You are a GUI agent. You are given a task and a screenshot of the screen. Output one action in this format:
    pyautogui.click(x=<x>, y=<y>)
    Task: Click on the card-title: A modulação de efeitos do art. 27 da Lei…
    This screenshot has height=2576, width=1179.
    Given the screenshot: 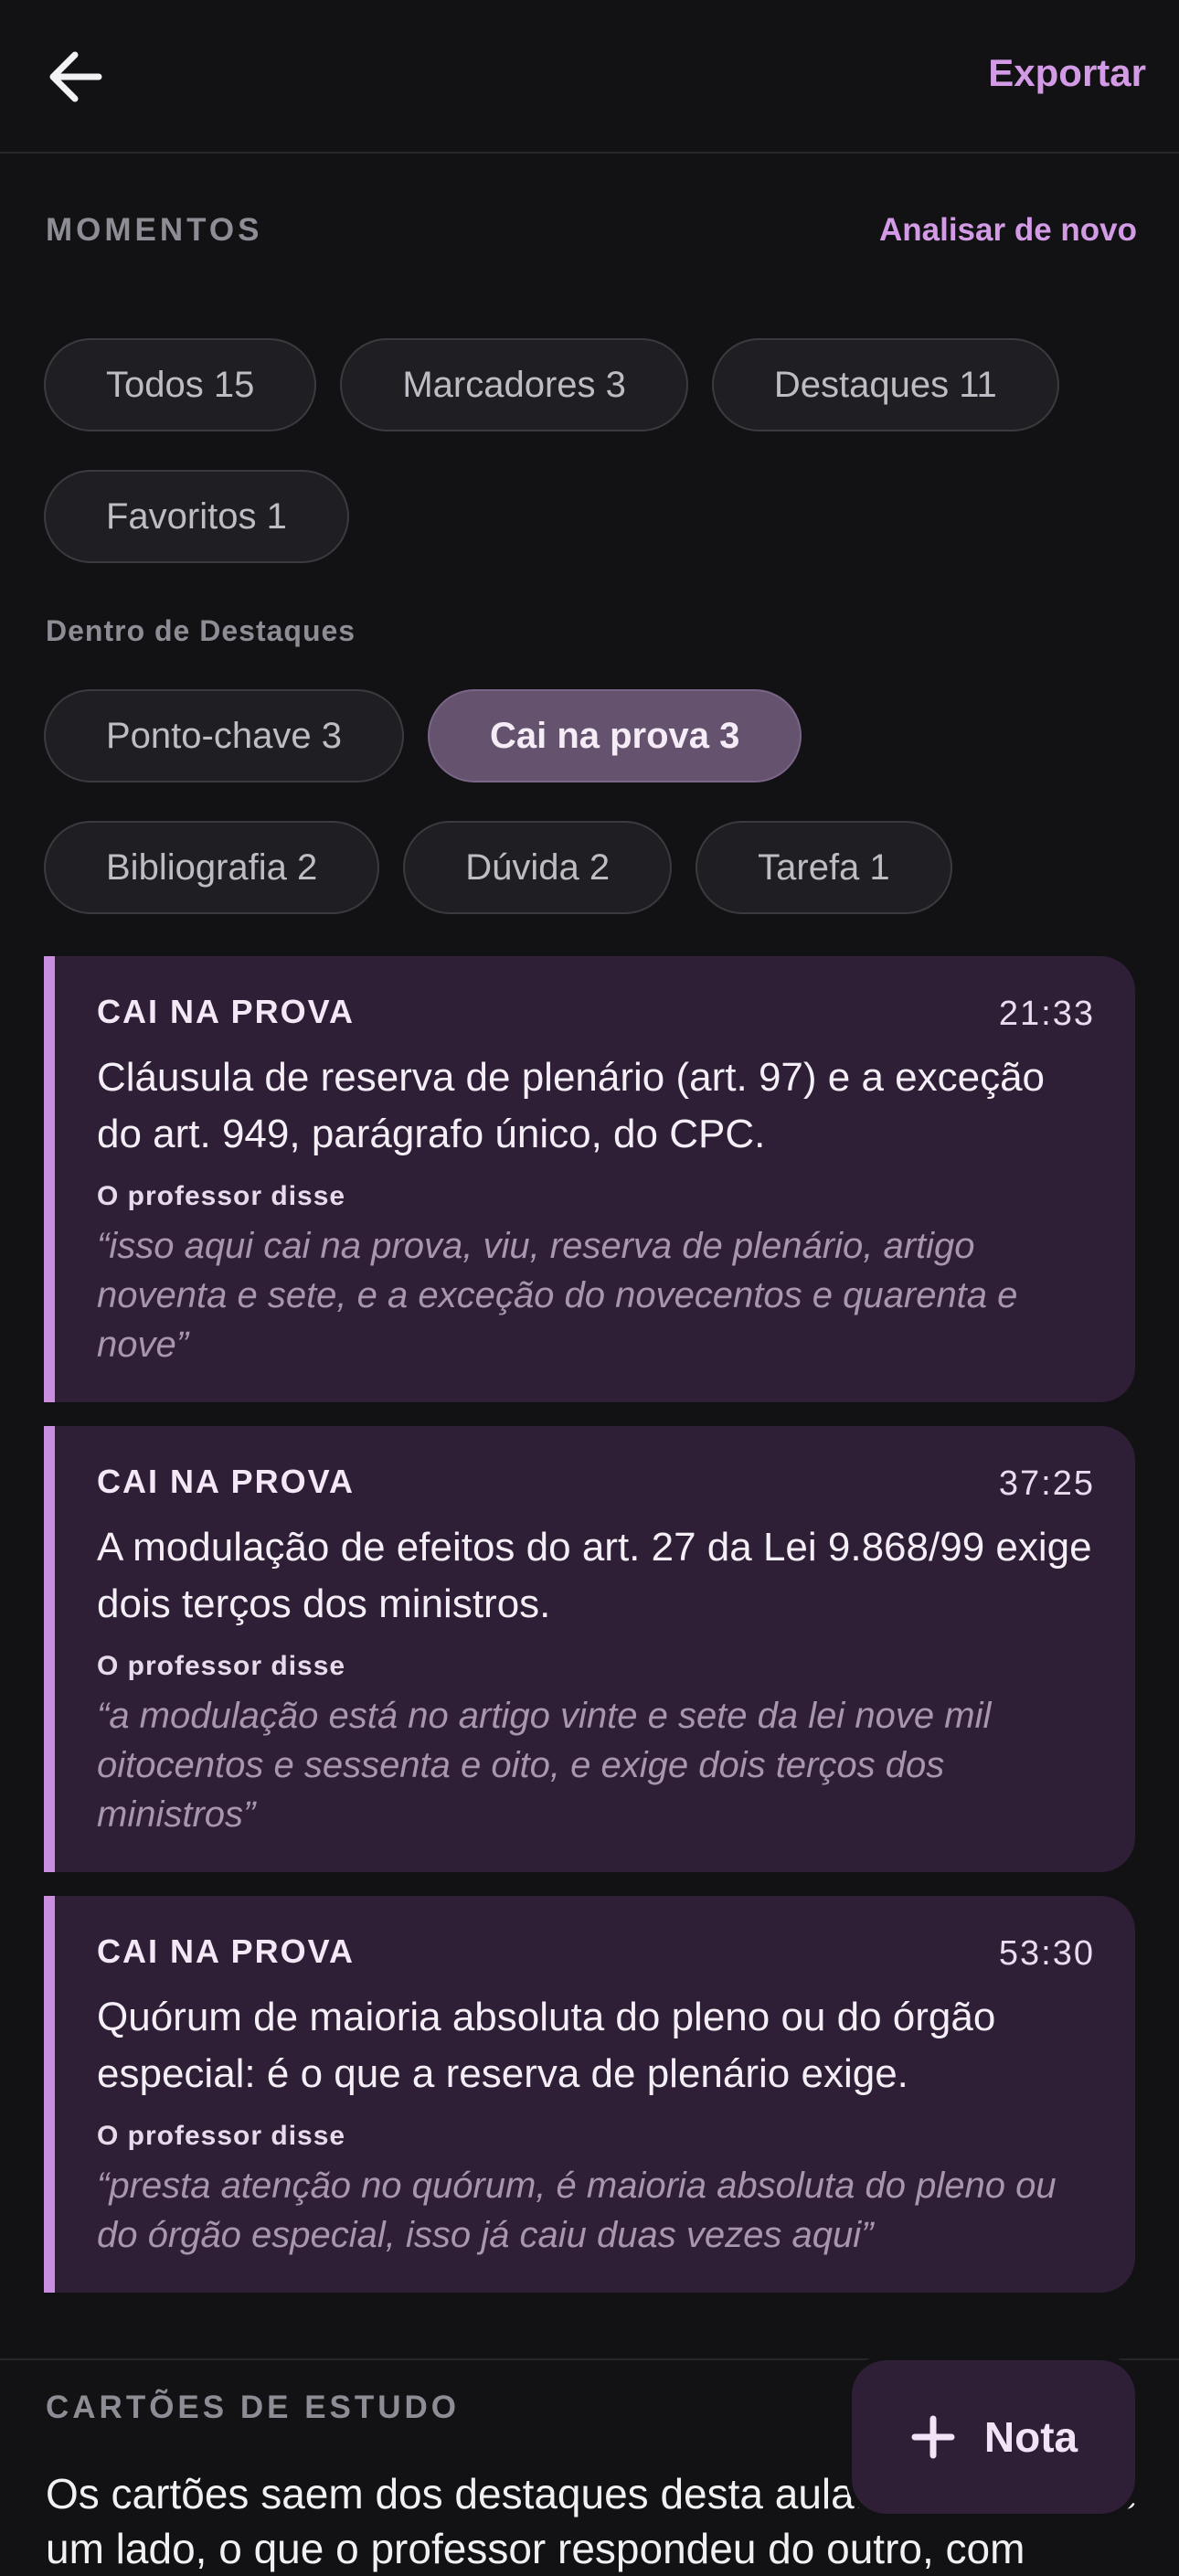 What is the action you would take?
    pyautogui.click(x=594, y=1575)
    